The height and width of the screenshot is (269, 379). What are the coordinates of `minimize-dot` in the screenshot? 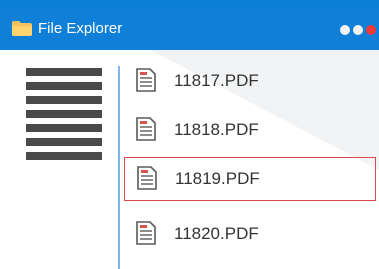 It's located at (345, 30).